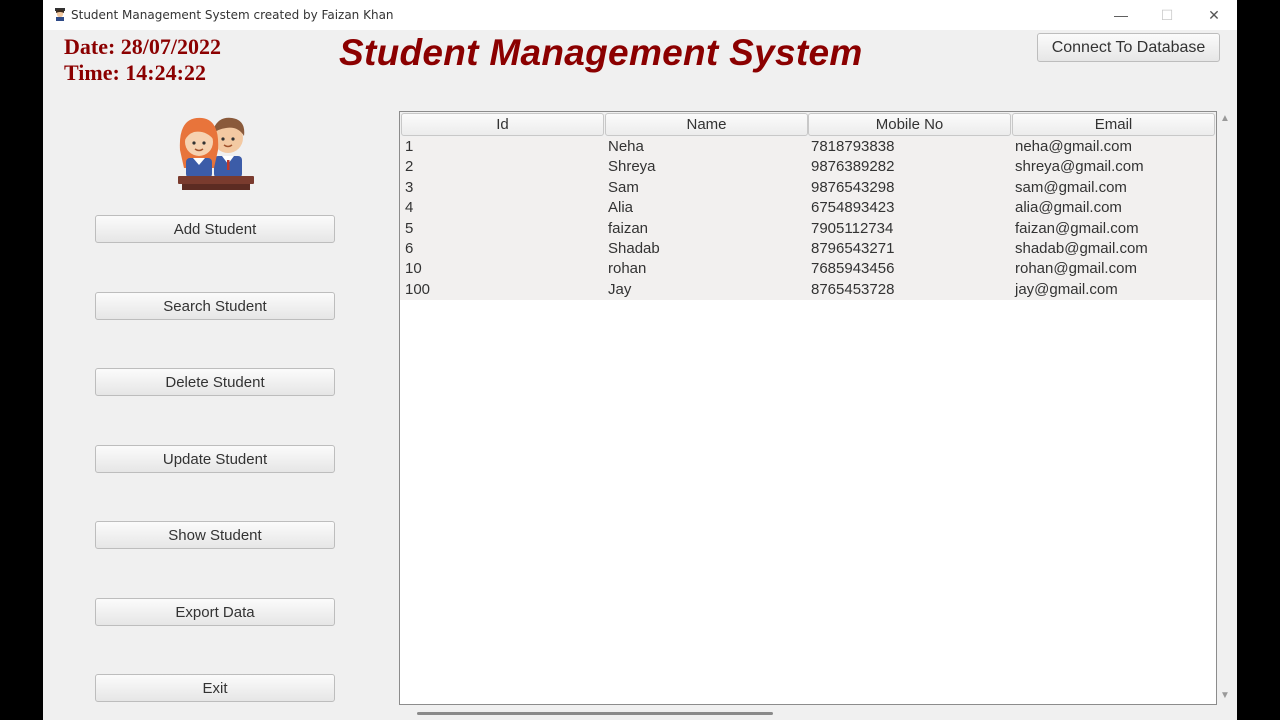 This screenshot has width=1280, height=720. Describe the element at coordinates (595, 713) in the screenshot. I see `horizontal-scrollbar` at that location.